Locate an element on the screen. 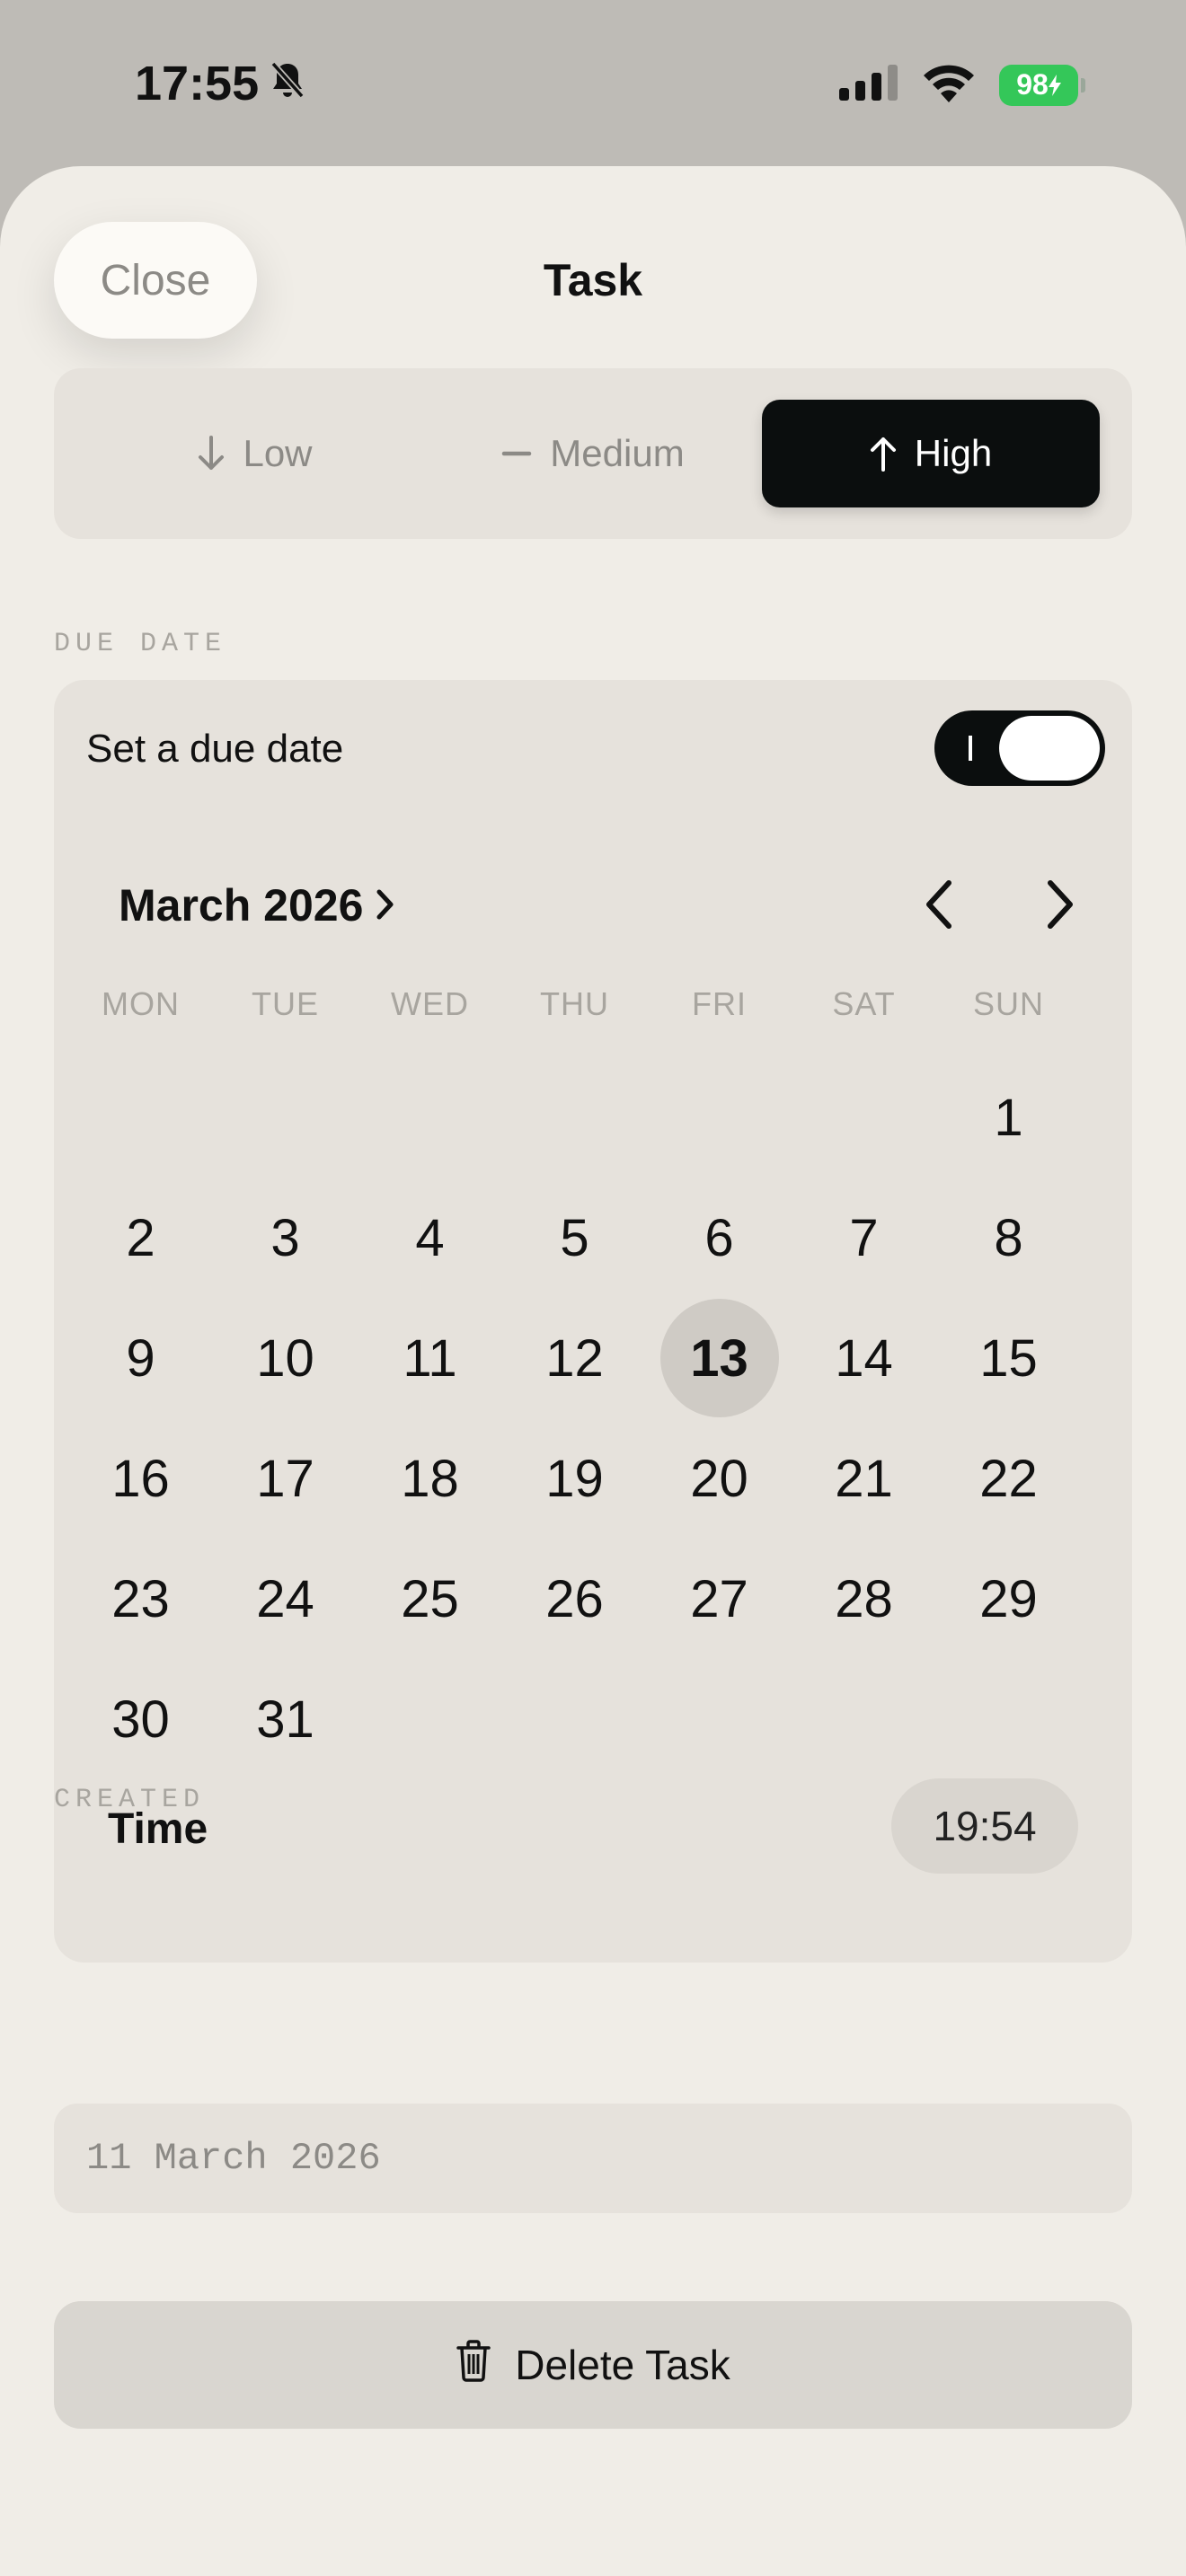 Image resolution: width=1186 pixels, height=2576 pixels. calendar-day: 23 is located at coordinates (140, 1599).